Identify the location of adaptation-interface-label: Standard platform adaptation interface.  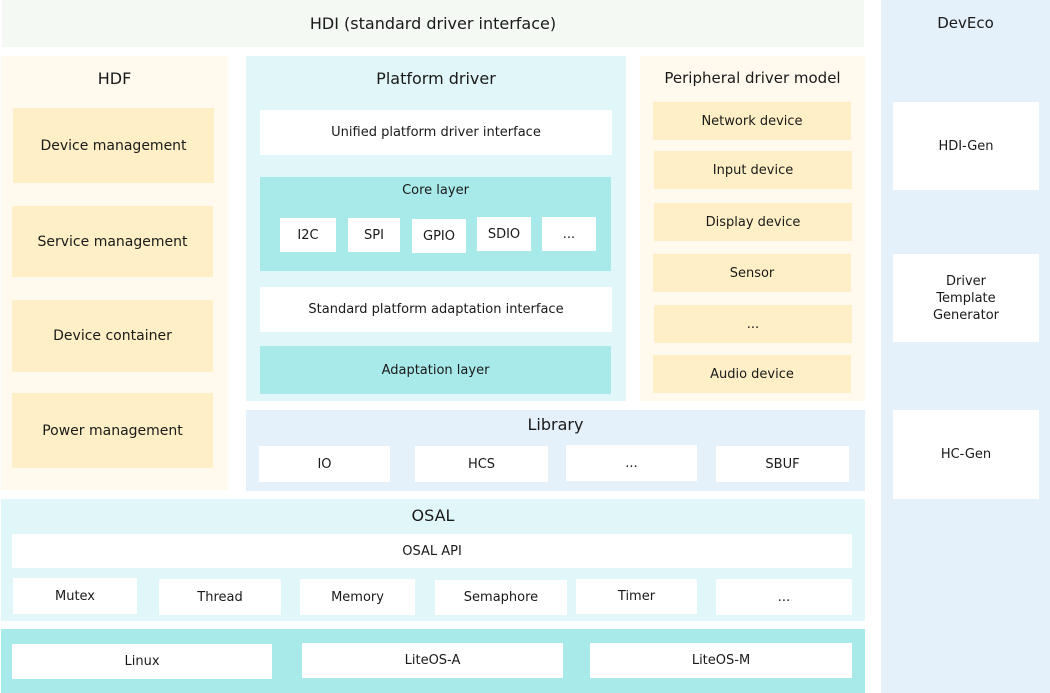
(436, 309).